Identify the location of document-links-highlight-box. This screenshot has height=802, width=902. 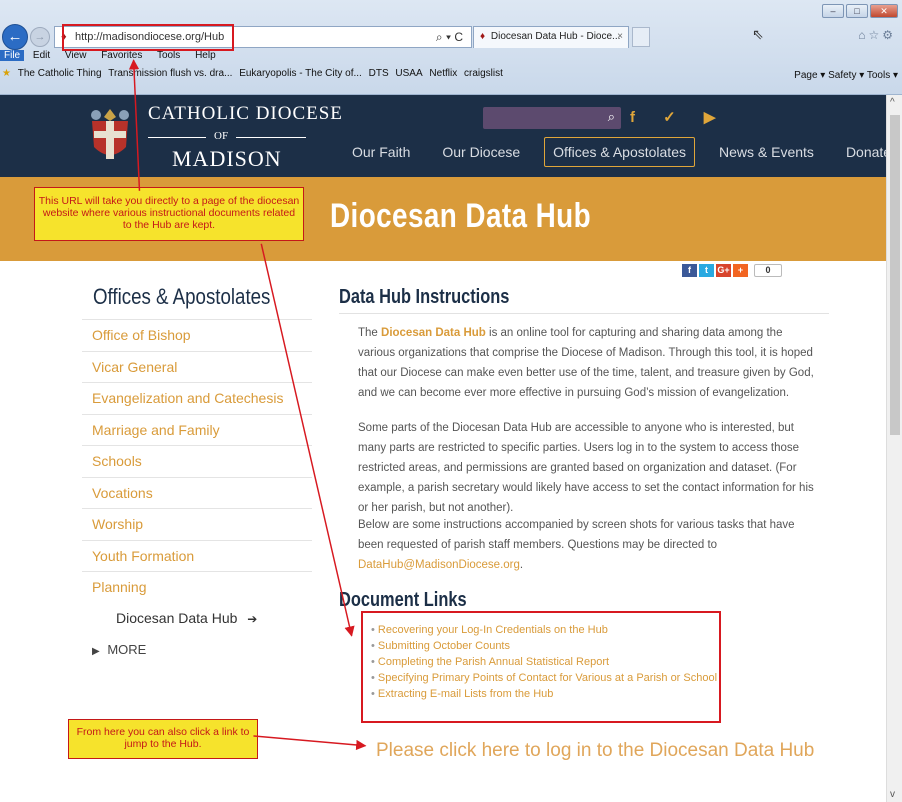
(541, 667).